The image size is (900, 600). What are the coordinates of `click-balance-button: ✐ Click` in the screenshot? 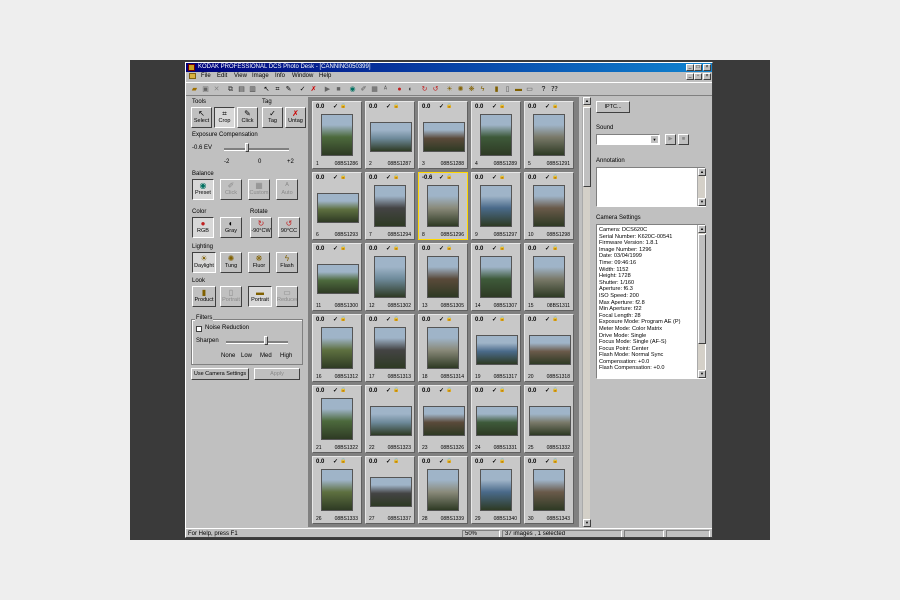 It's located at (231, 189).